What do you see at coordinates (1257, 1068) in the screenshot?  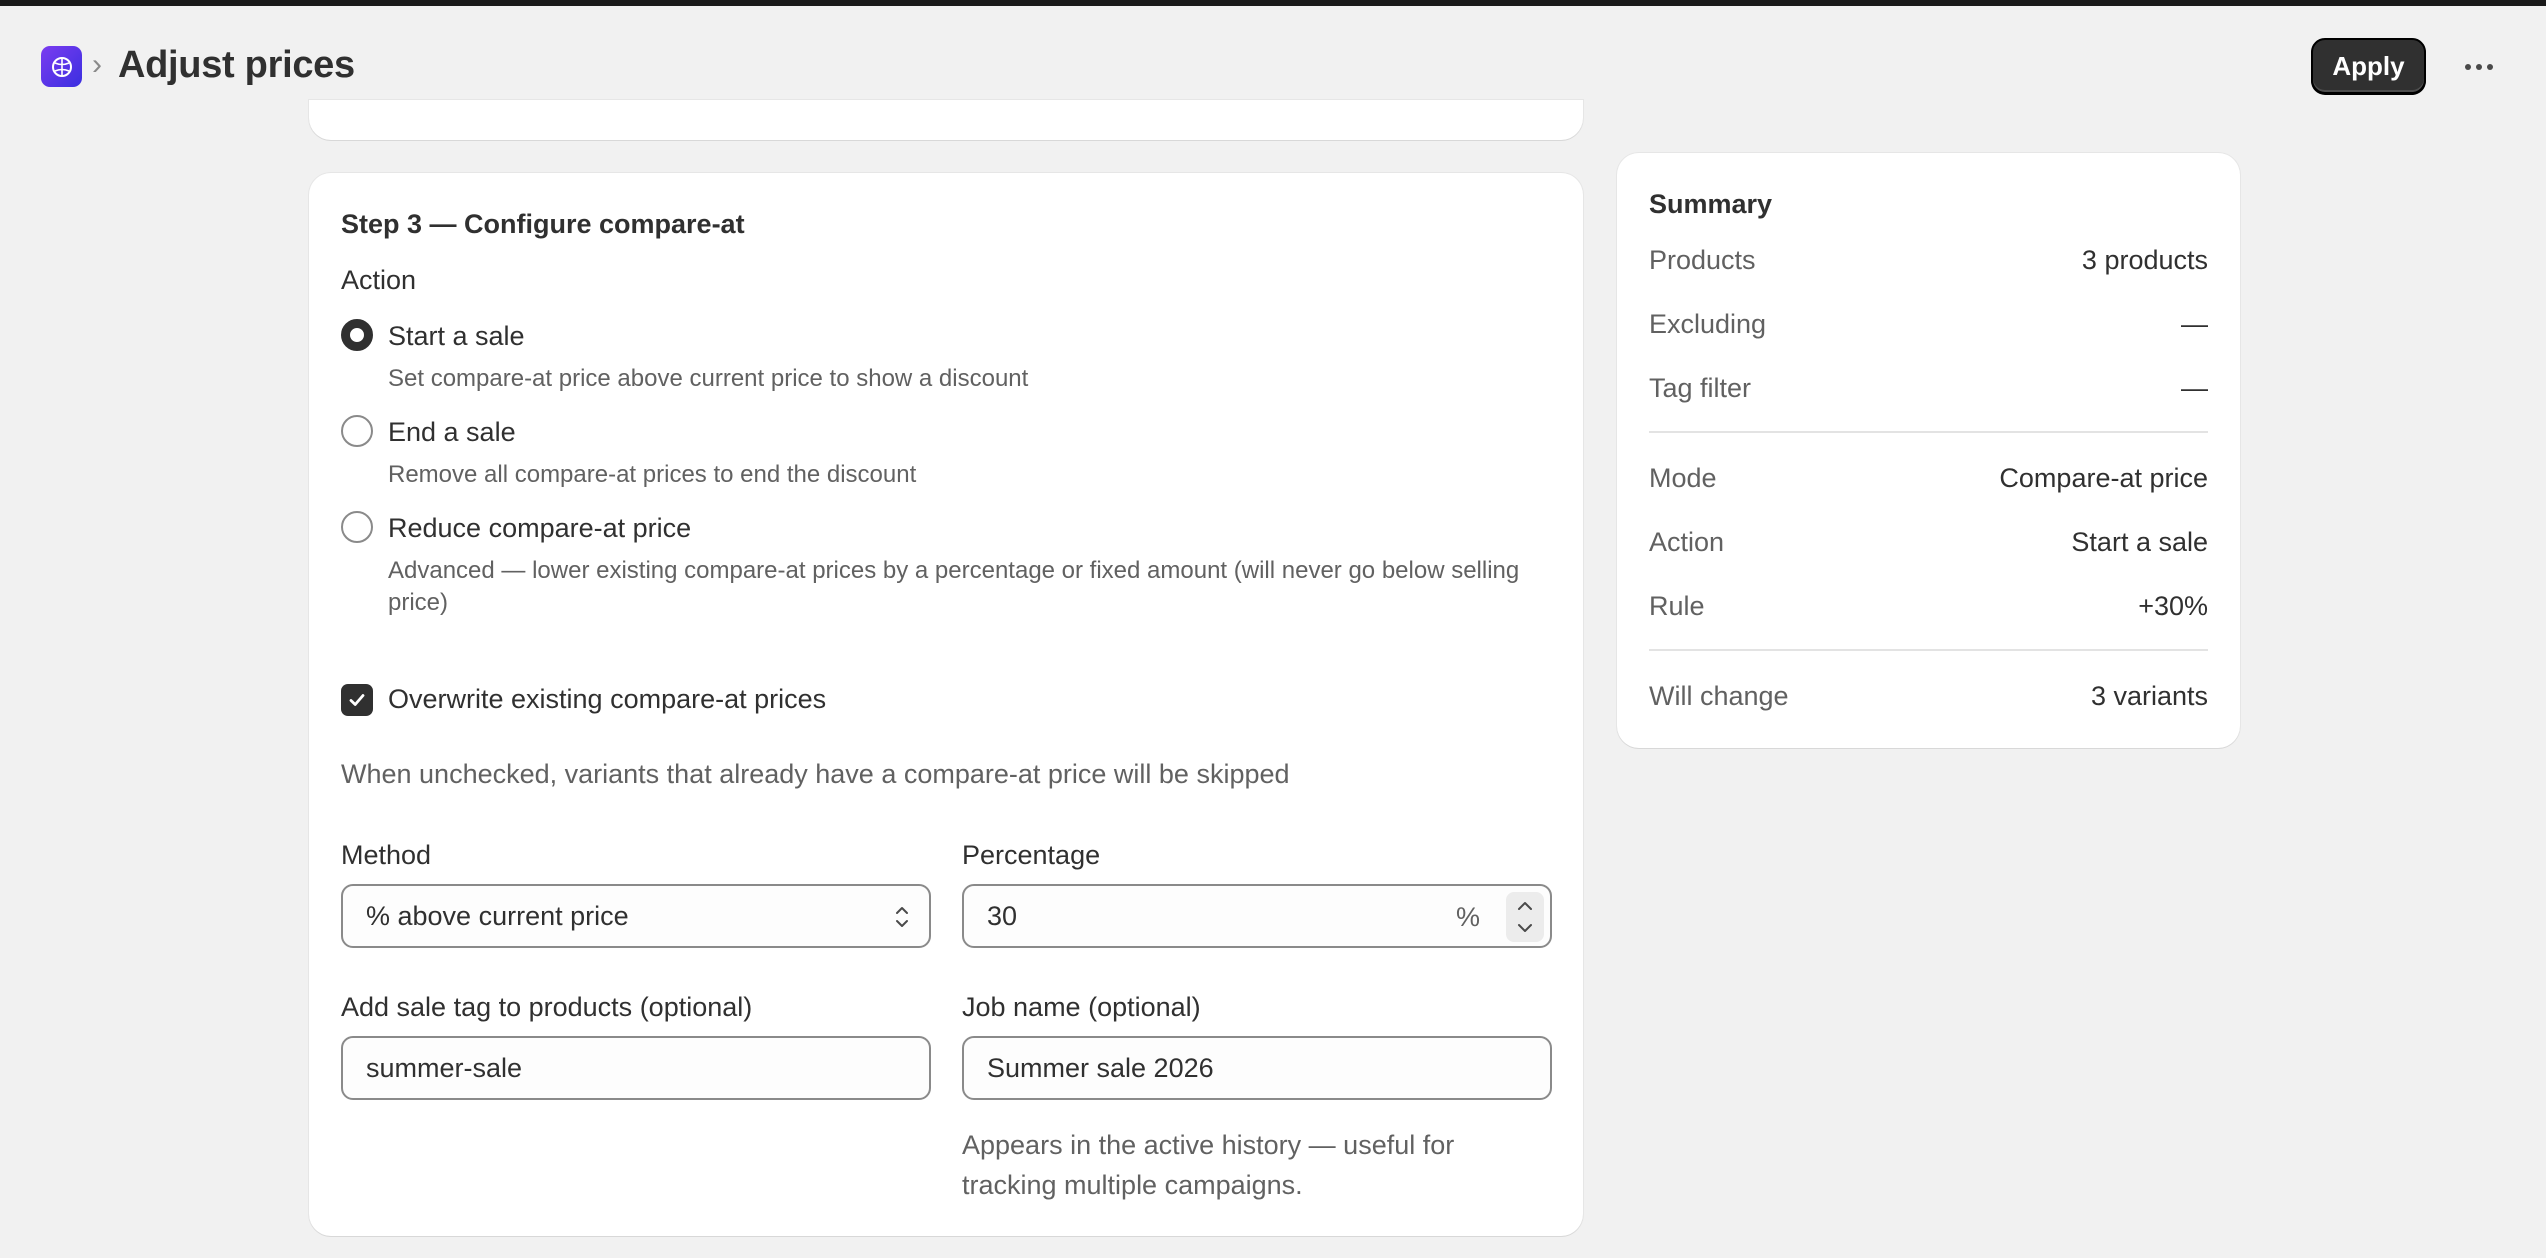 I see `job-name-input: Summer sale 2026` at bounding box center [1257, 1068].